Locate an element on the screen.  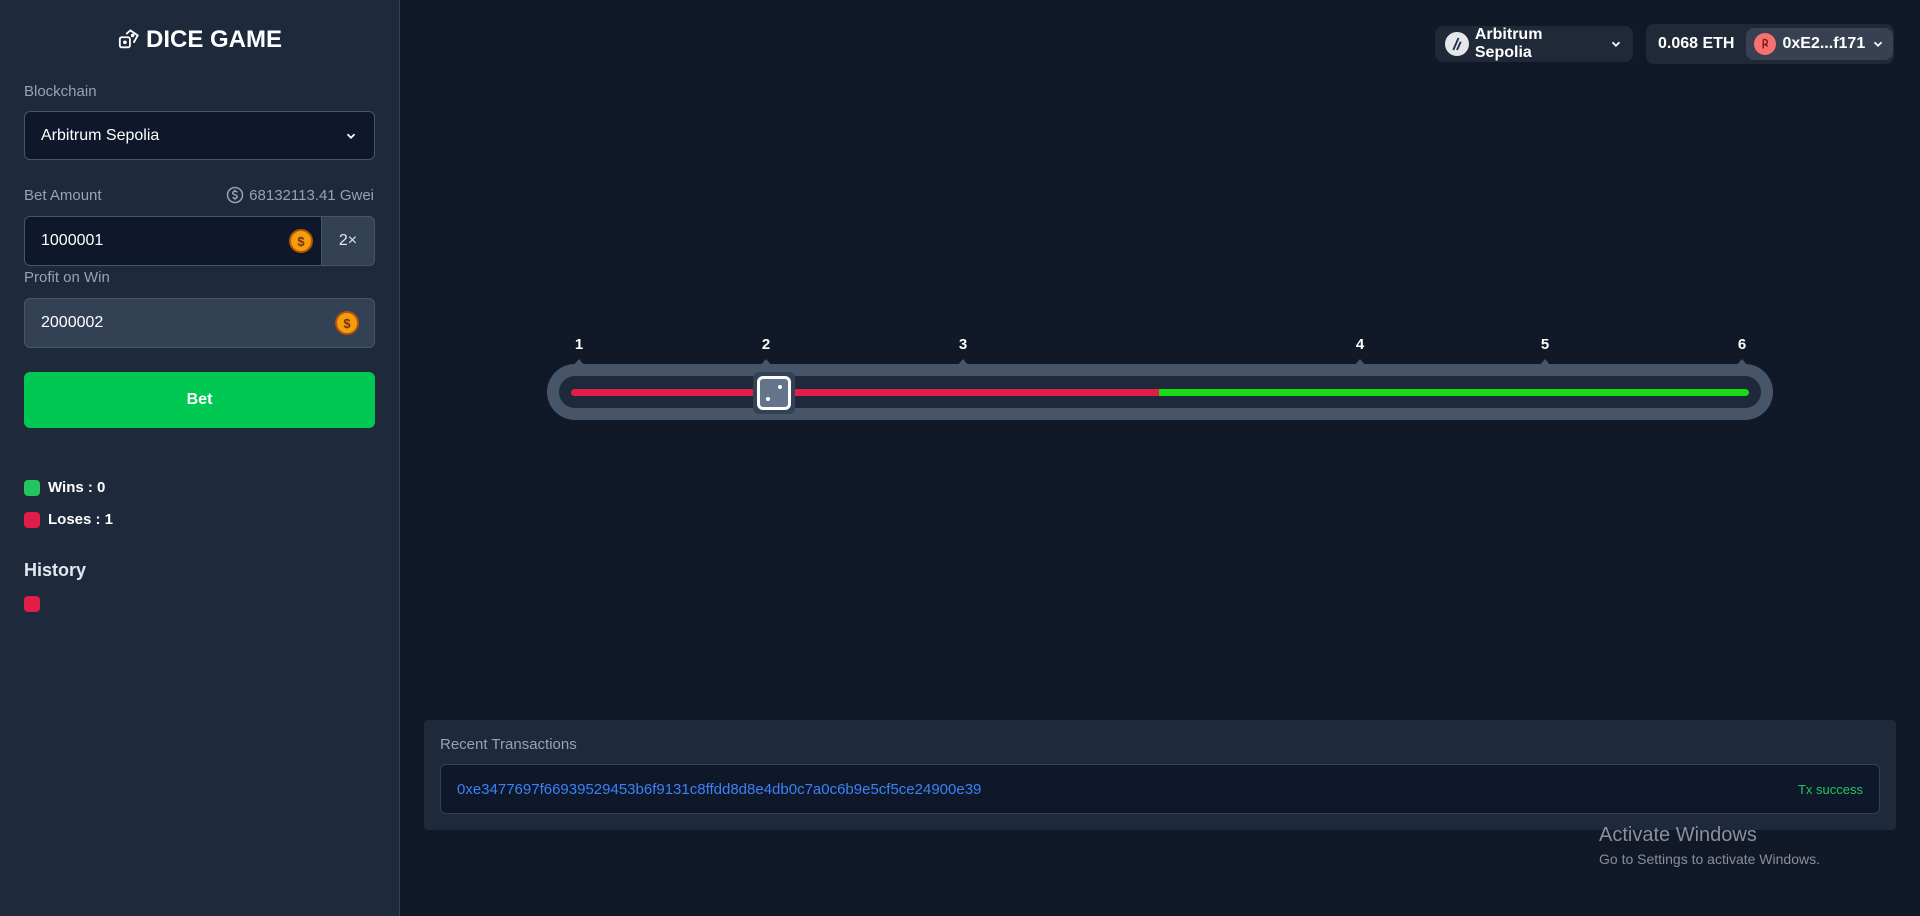
brand: DICE GAME is located at coordinates (200, 40).